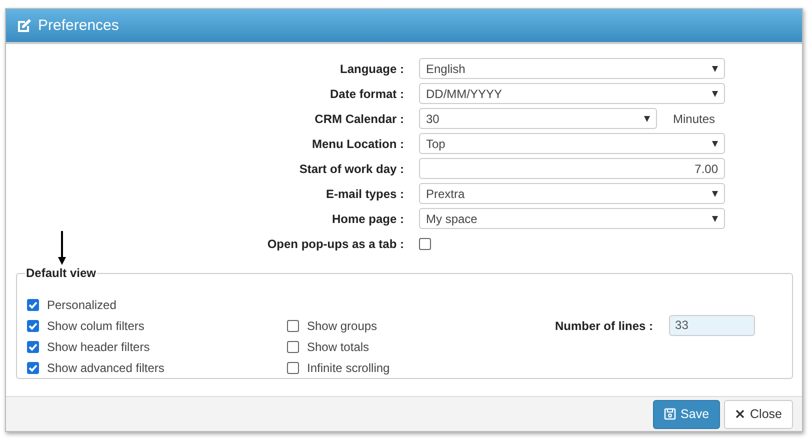  What do you see at coordinates (348, 367) in the screenshot?
I see `checkbox-label: Infinite scrolling` at bounding box center [348, 367].